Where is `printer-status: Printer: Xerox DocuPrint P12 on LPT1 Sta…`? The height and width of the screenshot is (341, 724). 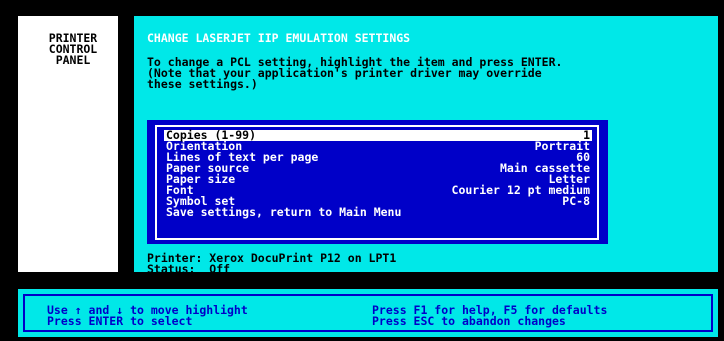 printer-status: Printer: Xerox DocuPrint P12 on LPT1 Sta… is located at coordinates (271, 264).